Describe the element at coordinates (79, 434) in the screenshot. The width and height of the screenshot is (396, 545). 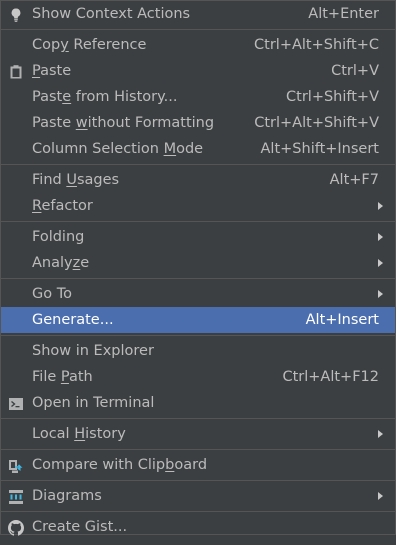
I see `menu-item-label: Local History` at that location.